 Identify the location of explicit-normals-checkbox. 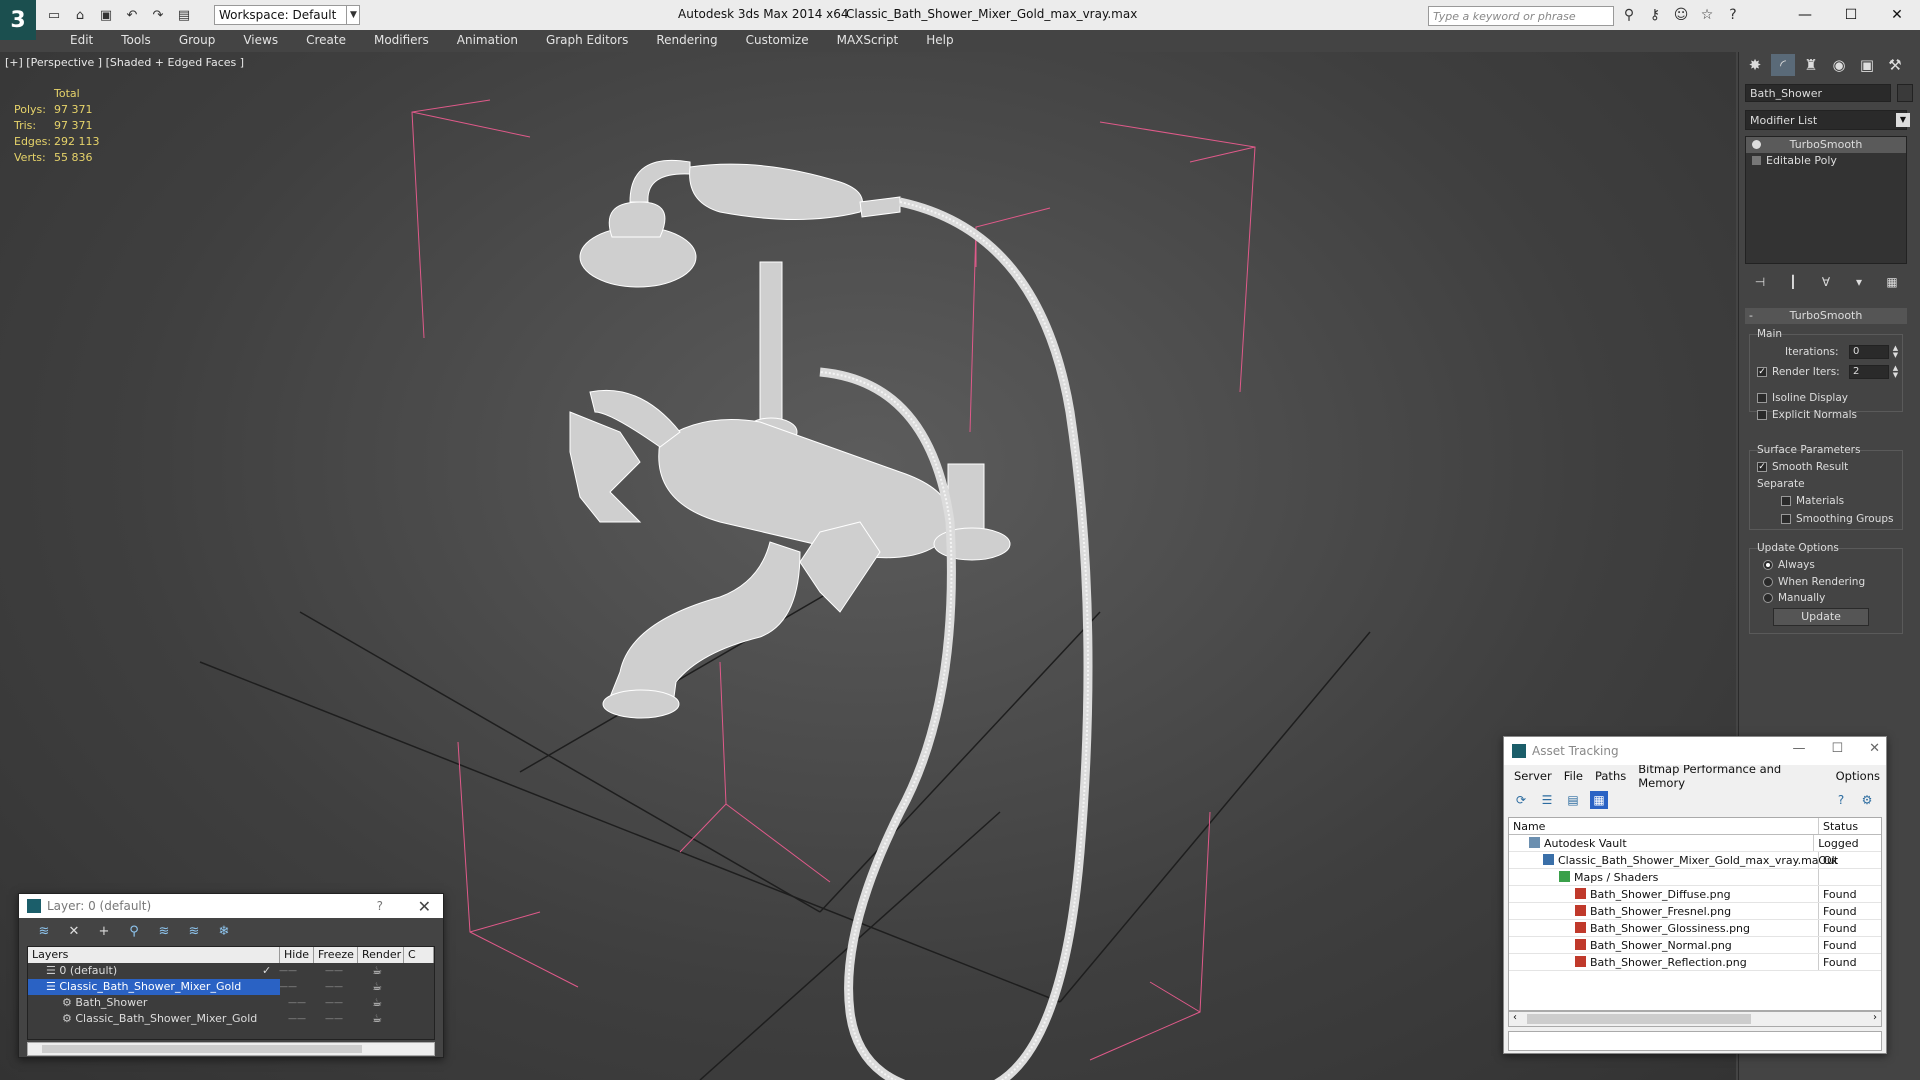
(1762, 415).